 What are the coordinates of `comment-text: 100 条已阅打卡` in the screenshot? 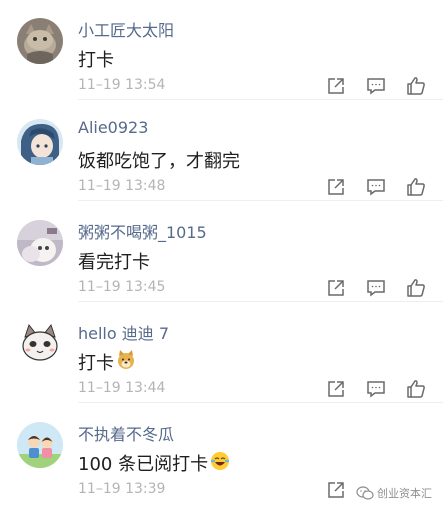 It's located at (154, 463).